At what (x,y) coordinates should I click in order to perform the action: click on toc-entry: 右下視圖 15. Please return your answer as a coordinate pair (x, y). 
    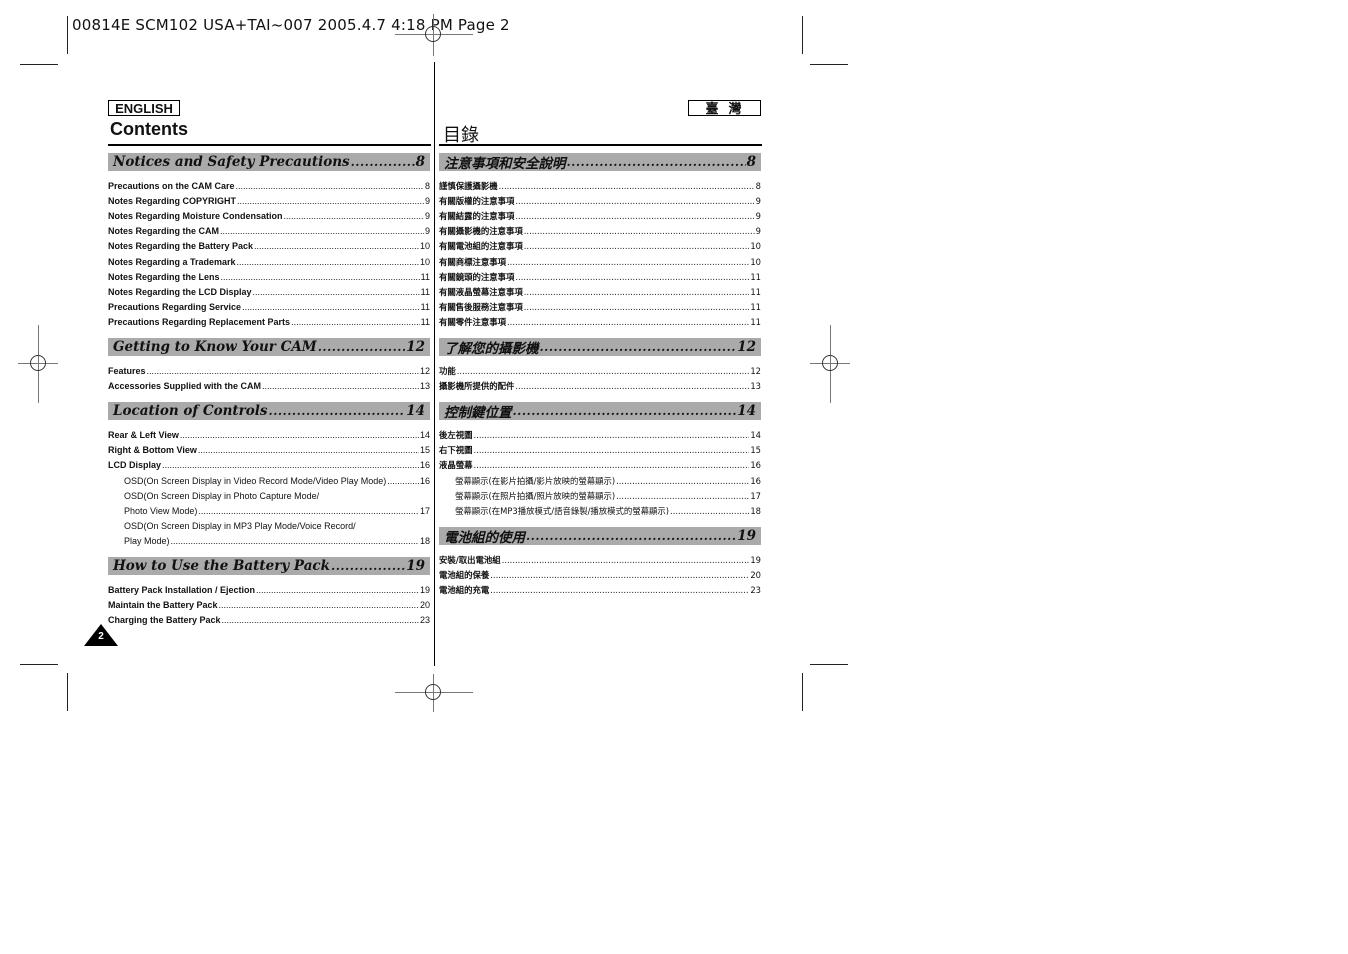
    Looking at the image, I should click on (600, 448).